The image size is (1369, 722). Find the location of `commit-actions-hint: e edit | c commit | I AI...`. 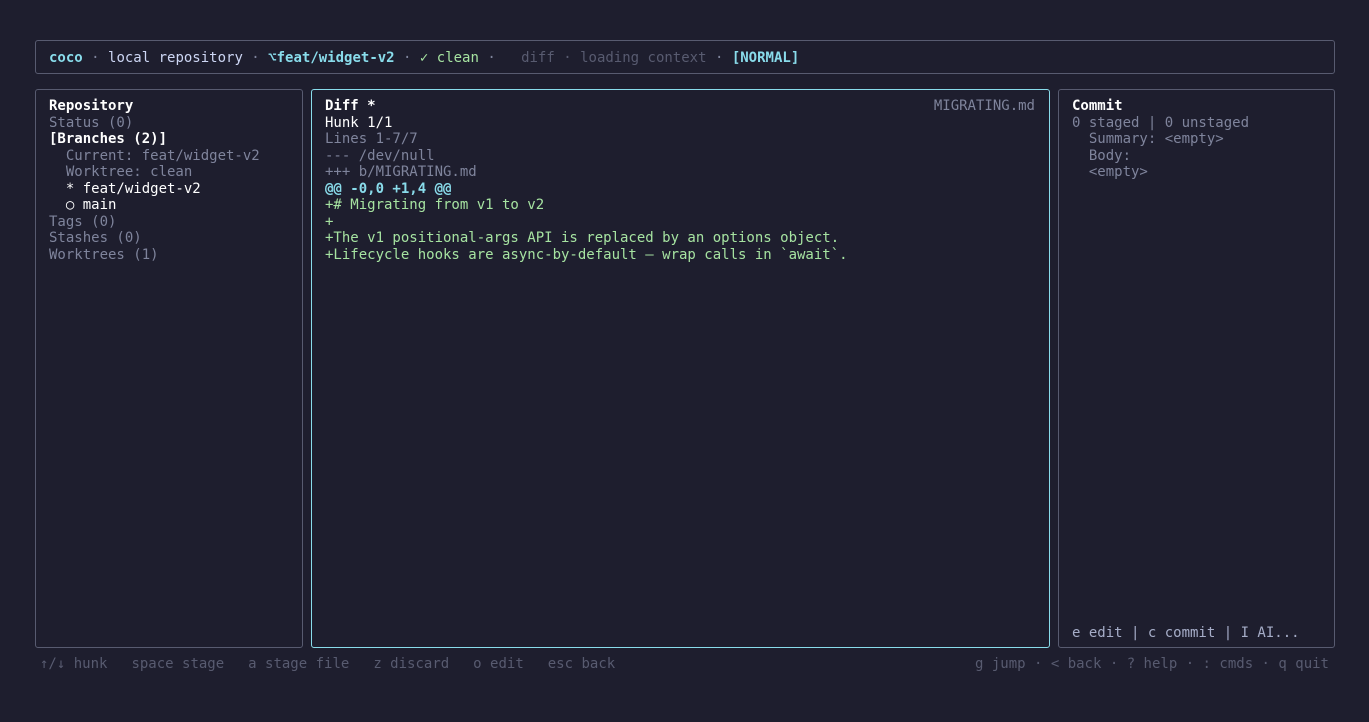

commit-actions-hint: e edit | c commit | I AI... is located at coordinates (1186, 632).